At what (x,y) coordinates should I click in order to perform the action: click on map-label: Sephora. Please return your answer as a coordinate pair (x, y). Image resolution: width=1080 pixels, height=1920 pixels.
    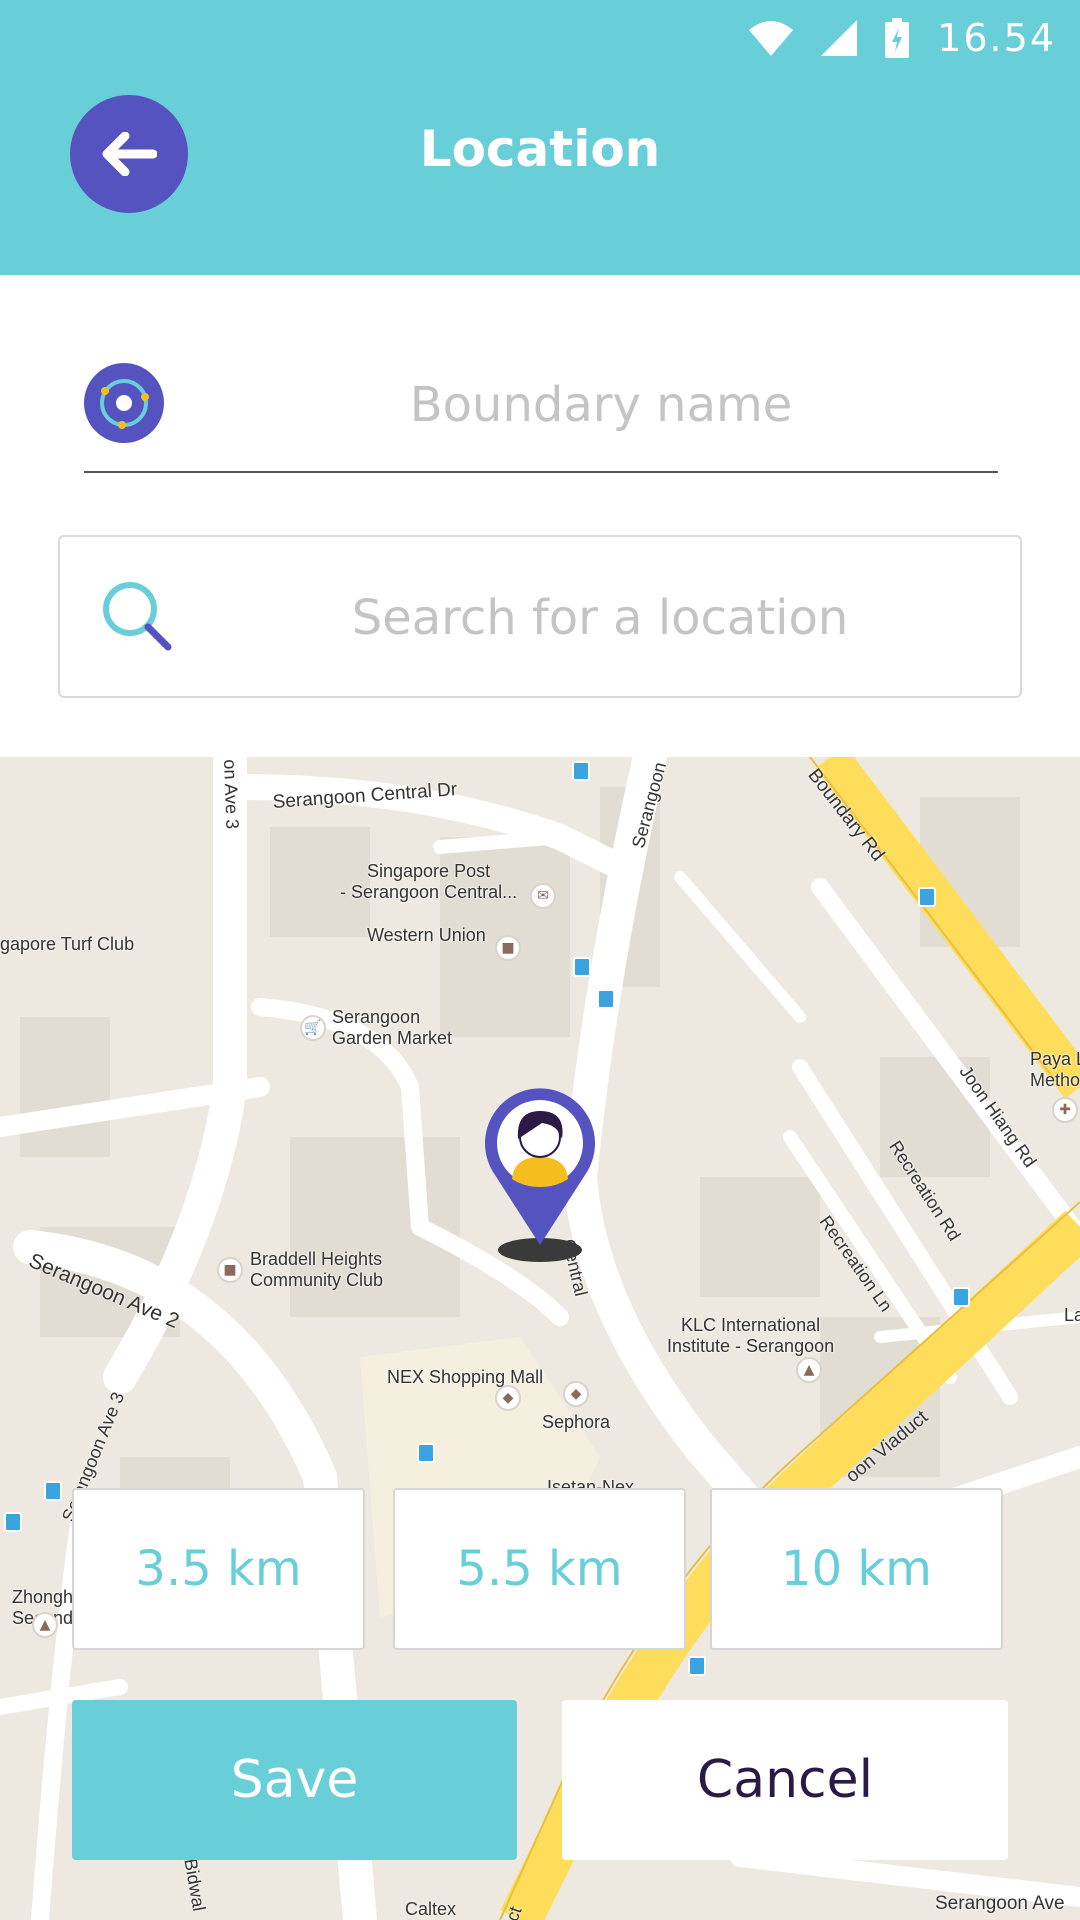
    Looking at the image, I should click on (576, 1422).